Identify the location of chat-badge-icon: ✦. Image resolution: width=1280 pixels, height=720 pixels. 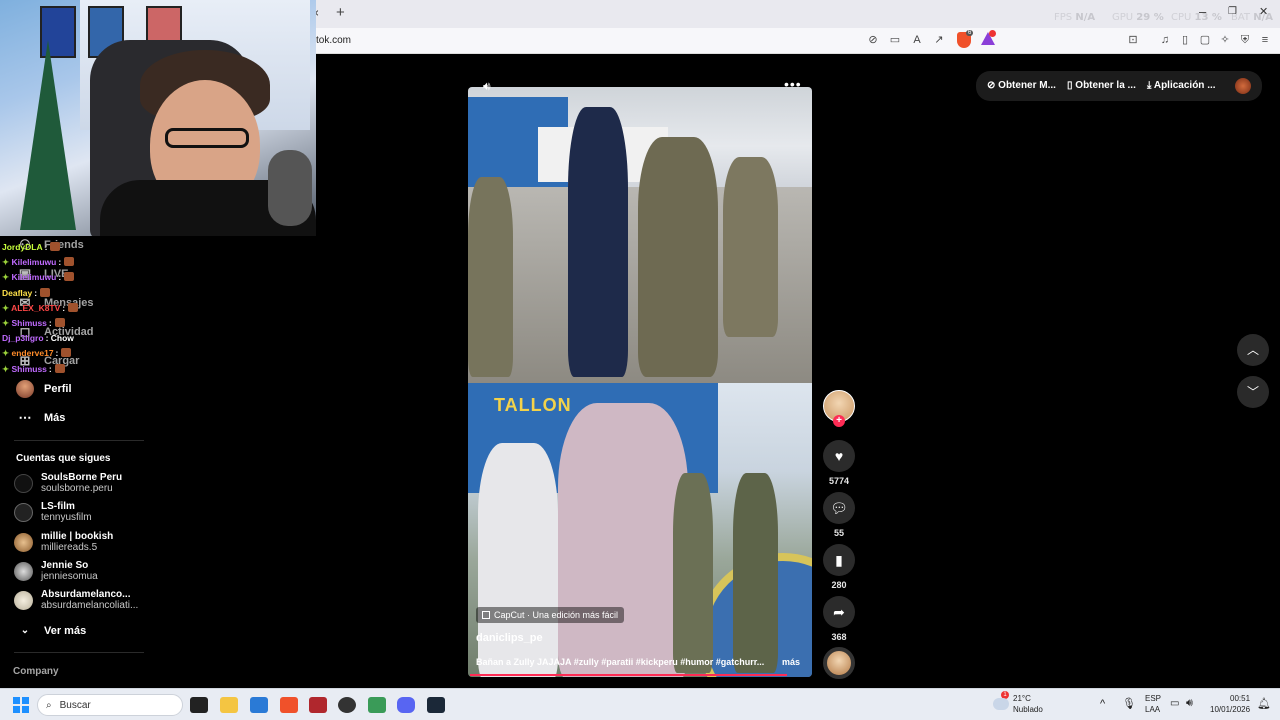
(7, 307).